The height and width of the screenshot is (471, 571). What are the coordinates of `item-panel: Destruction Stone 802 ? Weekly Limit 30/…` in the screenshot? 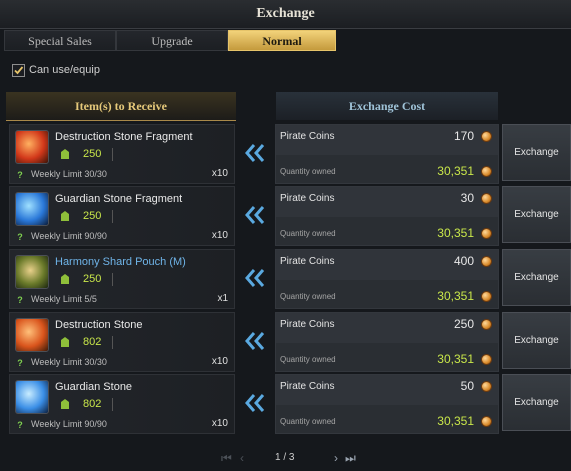 It's located at (122, 342).